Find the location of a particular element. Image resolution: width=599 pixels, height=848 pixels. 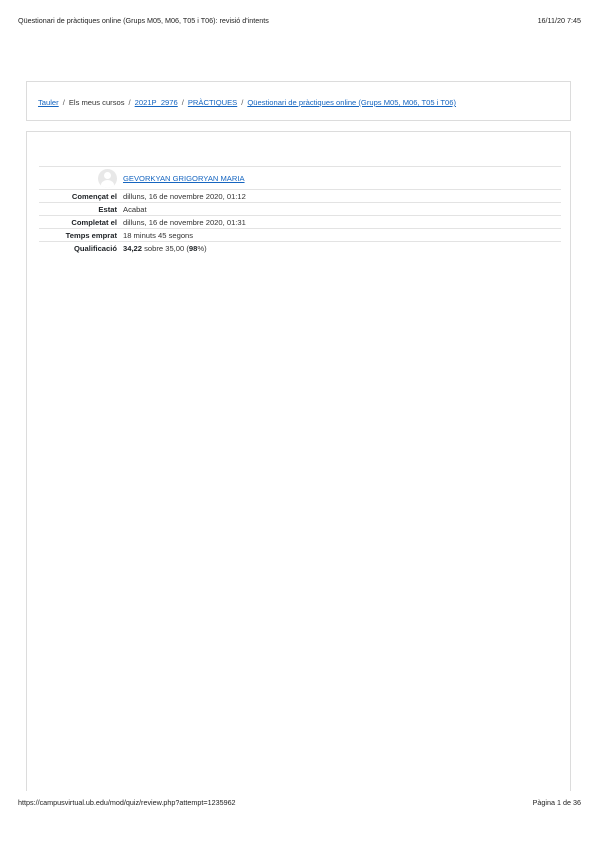

time-label: Temps emprat is located at coordinates (91, 235).